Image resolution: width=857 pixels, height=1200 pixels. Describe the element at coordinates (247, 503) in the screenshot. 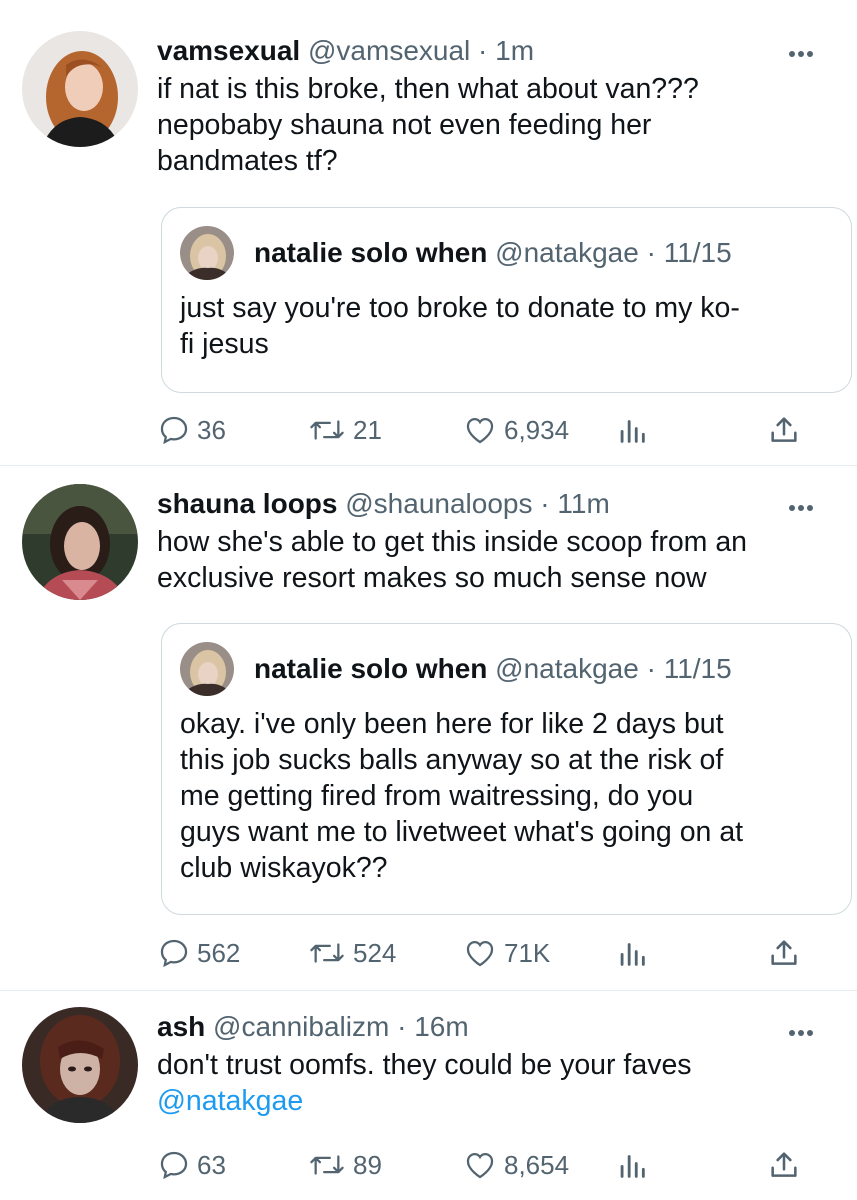

I see `display-name: shauna loops` at that location.